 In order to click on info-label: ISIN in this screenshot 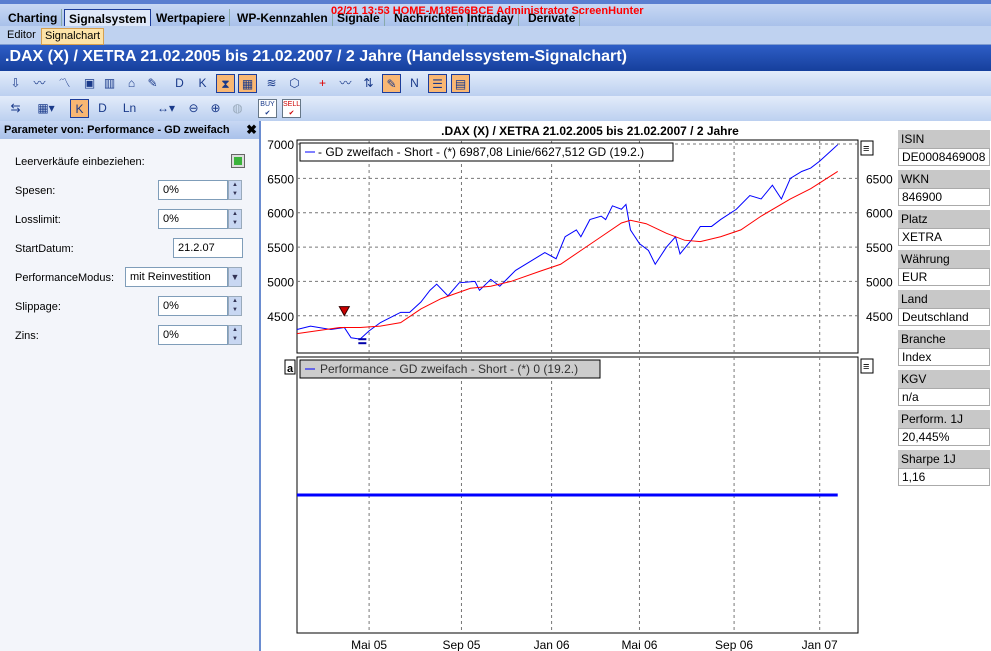, I will do `click(944, 139)`.